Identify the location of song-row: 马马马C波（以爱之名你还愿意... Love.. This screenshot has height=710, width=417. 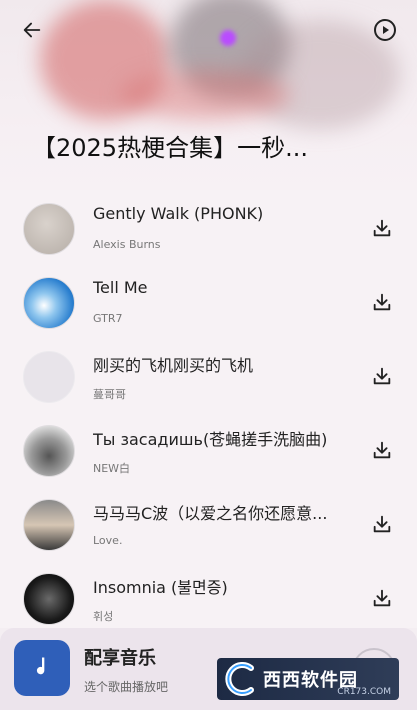
(208, 523).